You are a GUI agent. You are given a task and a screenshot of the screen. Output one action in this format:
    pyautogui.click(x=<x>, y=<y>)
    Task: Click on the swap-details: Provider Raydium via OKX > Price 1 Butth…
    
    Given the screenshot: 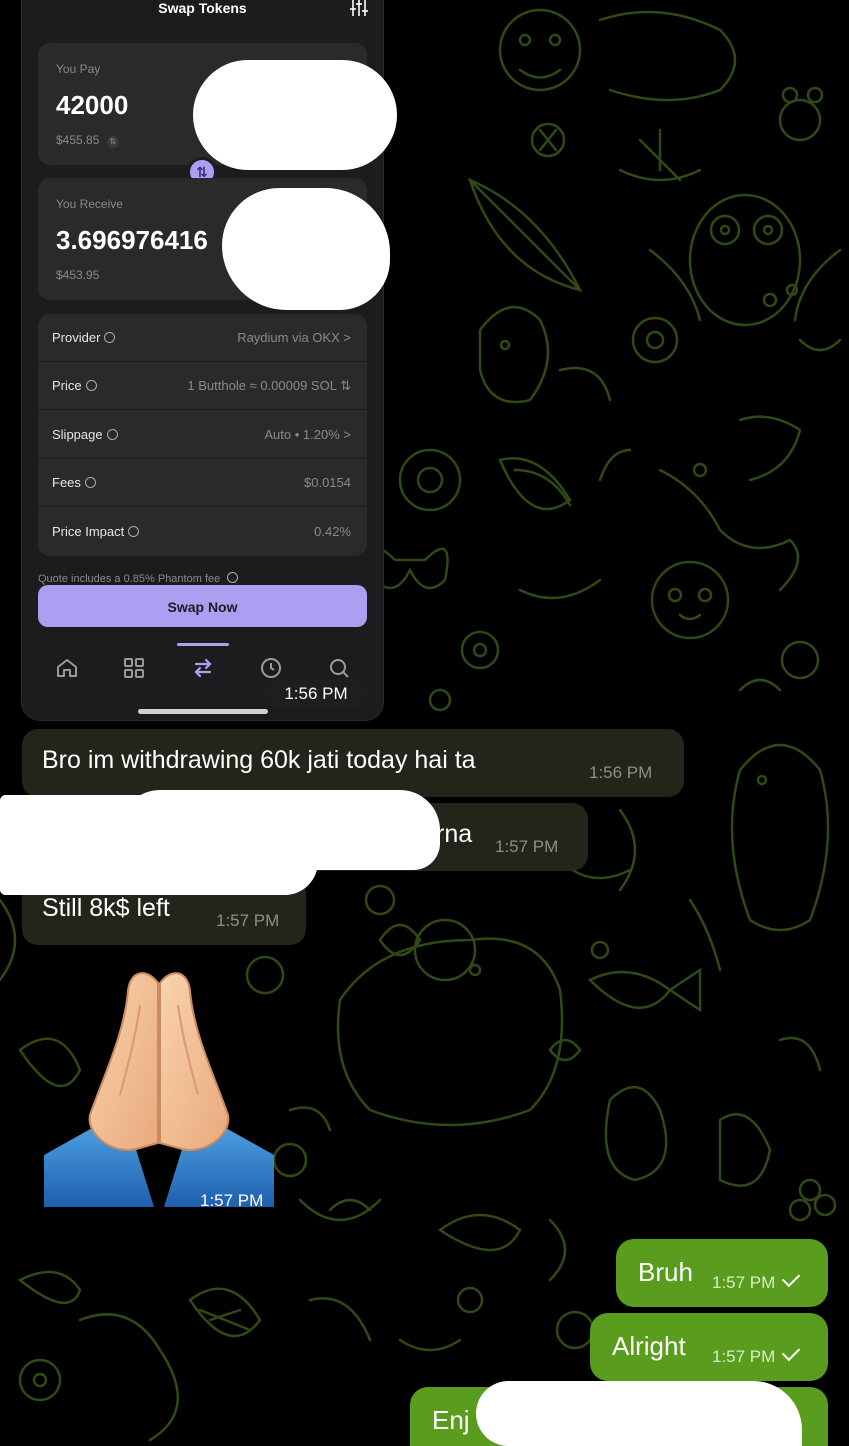 What is the action you would take?
    pyautogui.click(x=202, y=435)
    